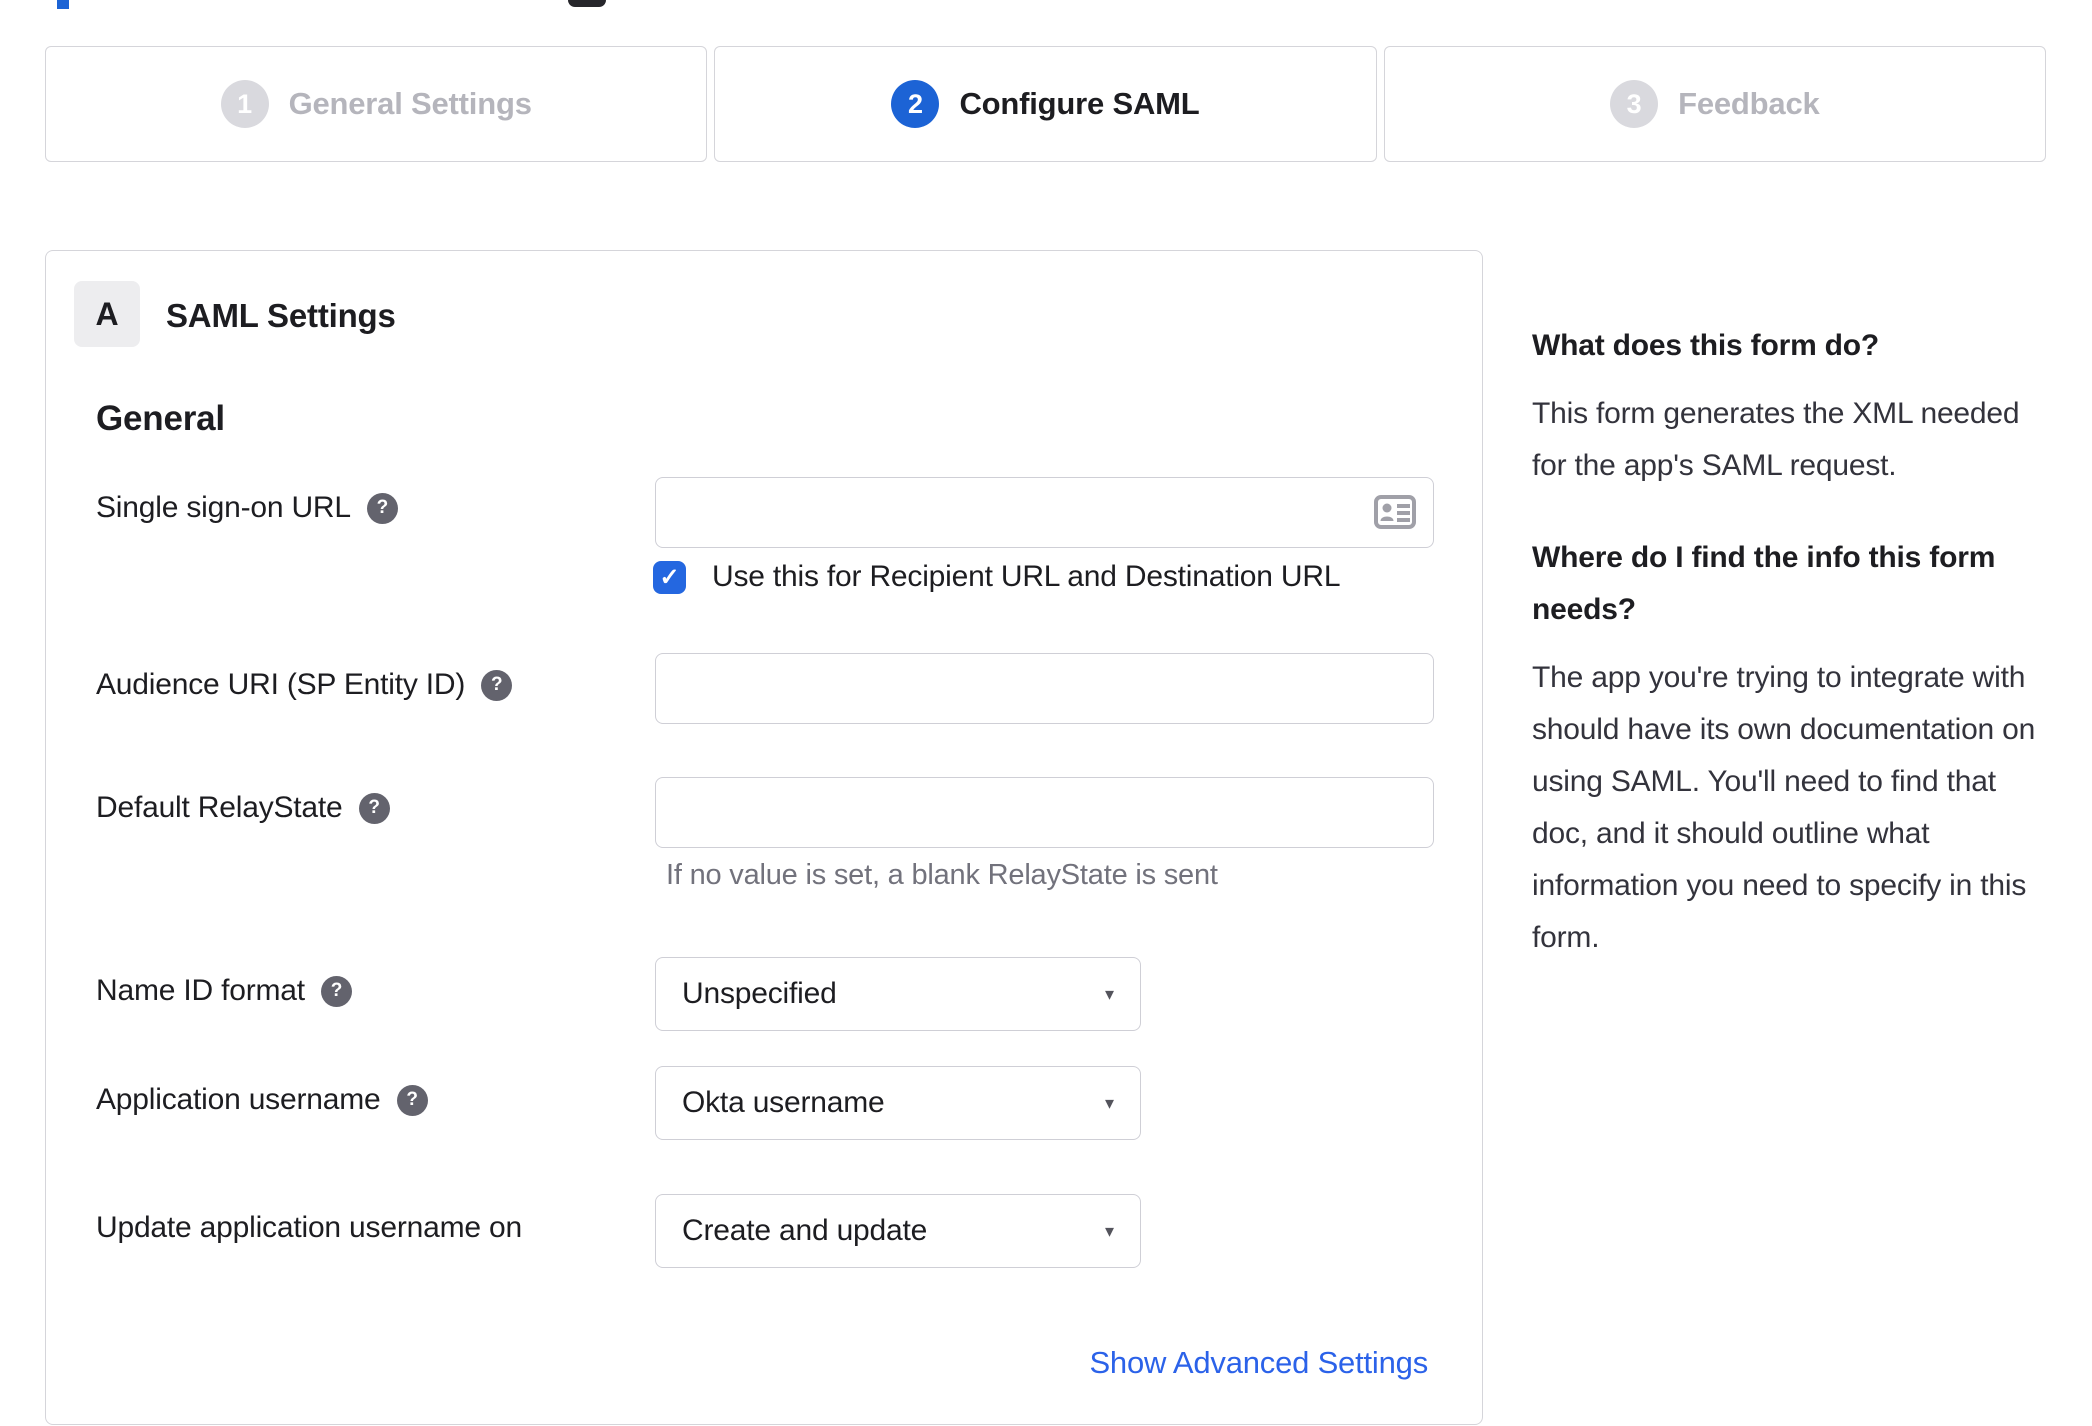  What do you see at coordinates (1395, 512) in the screenshot?
I see `contact-card-icon` at bounding box center [1395, 512].